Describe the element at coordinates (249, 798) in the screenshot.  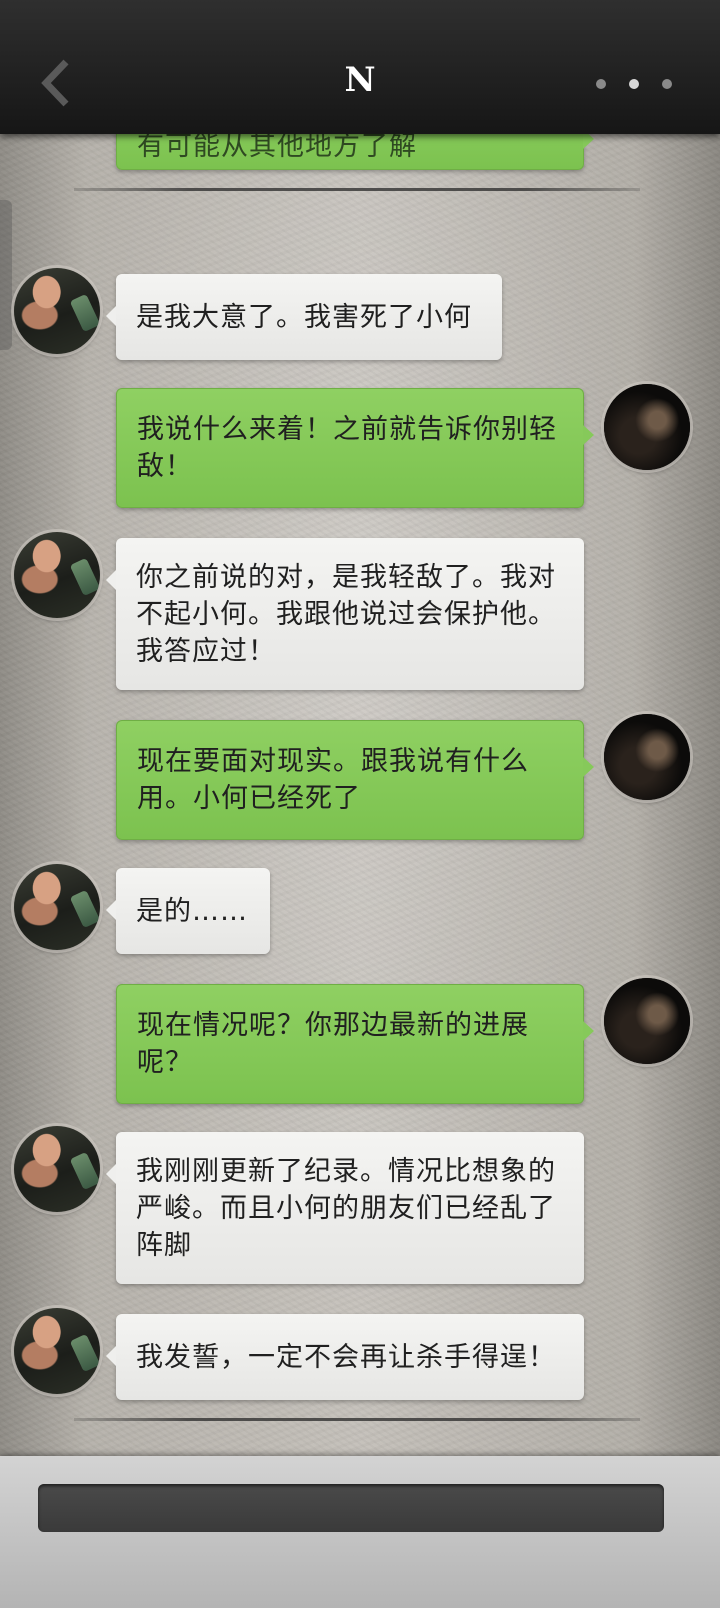
I see `message-line: 用。小何已经死了` at that location.